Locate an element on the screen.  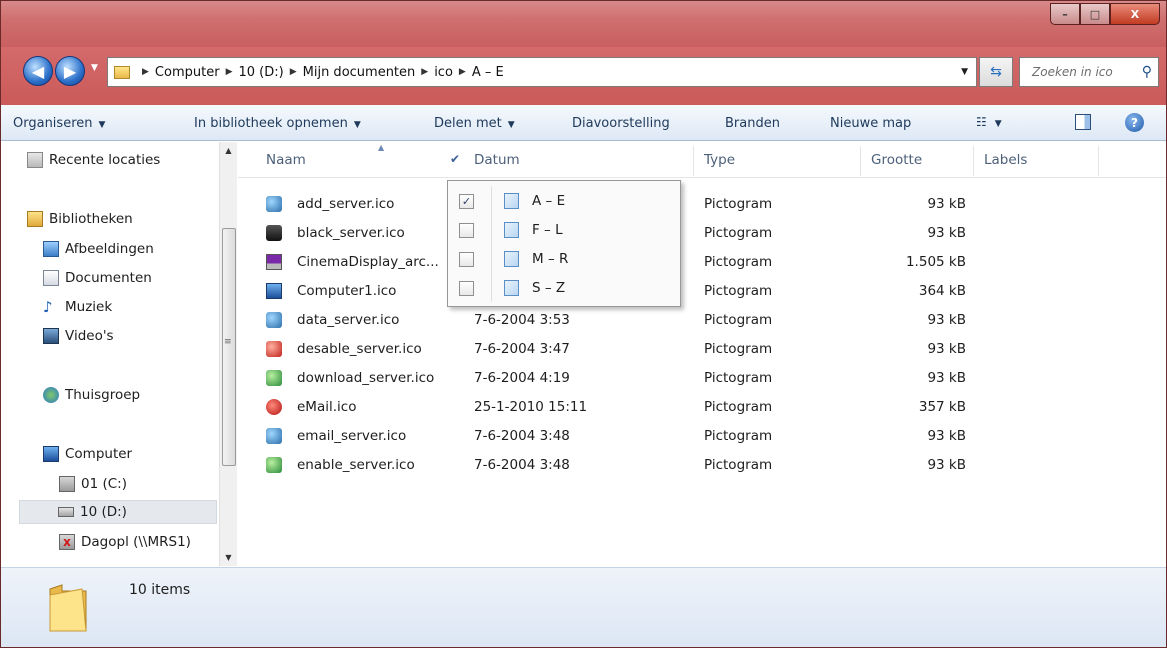
filter-item-s-z: S – Z is located at coordinates (564, 288).